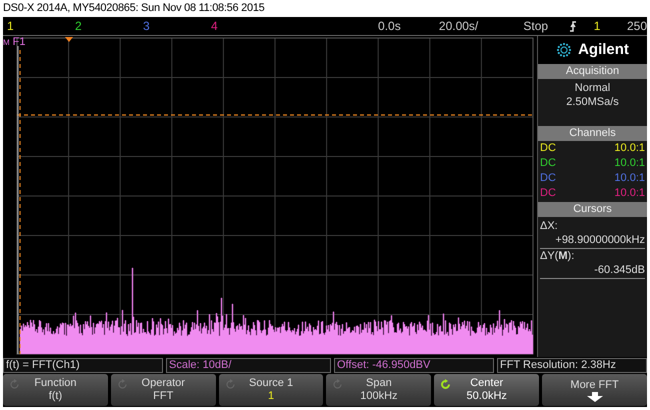 The height and width of the screenshot is (410, 650). I want to click on trigger-source: 1, so click(596, 26).